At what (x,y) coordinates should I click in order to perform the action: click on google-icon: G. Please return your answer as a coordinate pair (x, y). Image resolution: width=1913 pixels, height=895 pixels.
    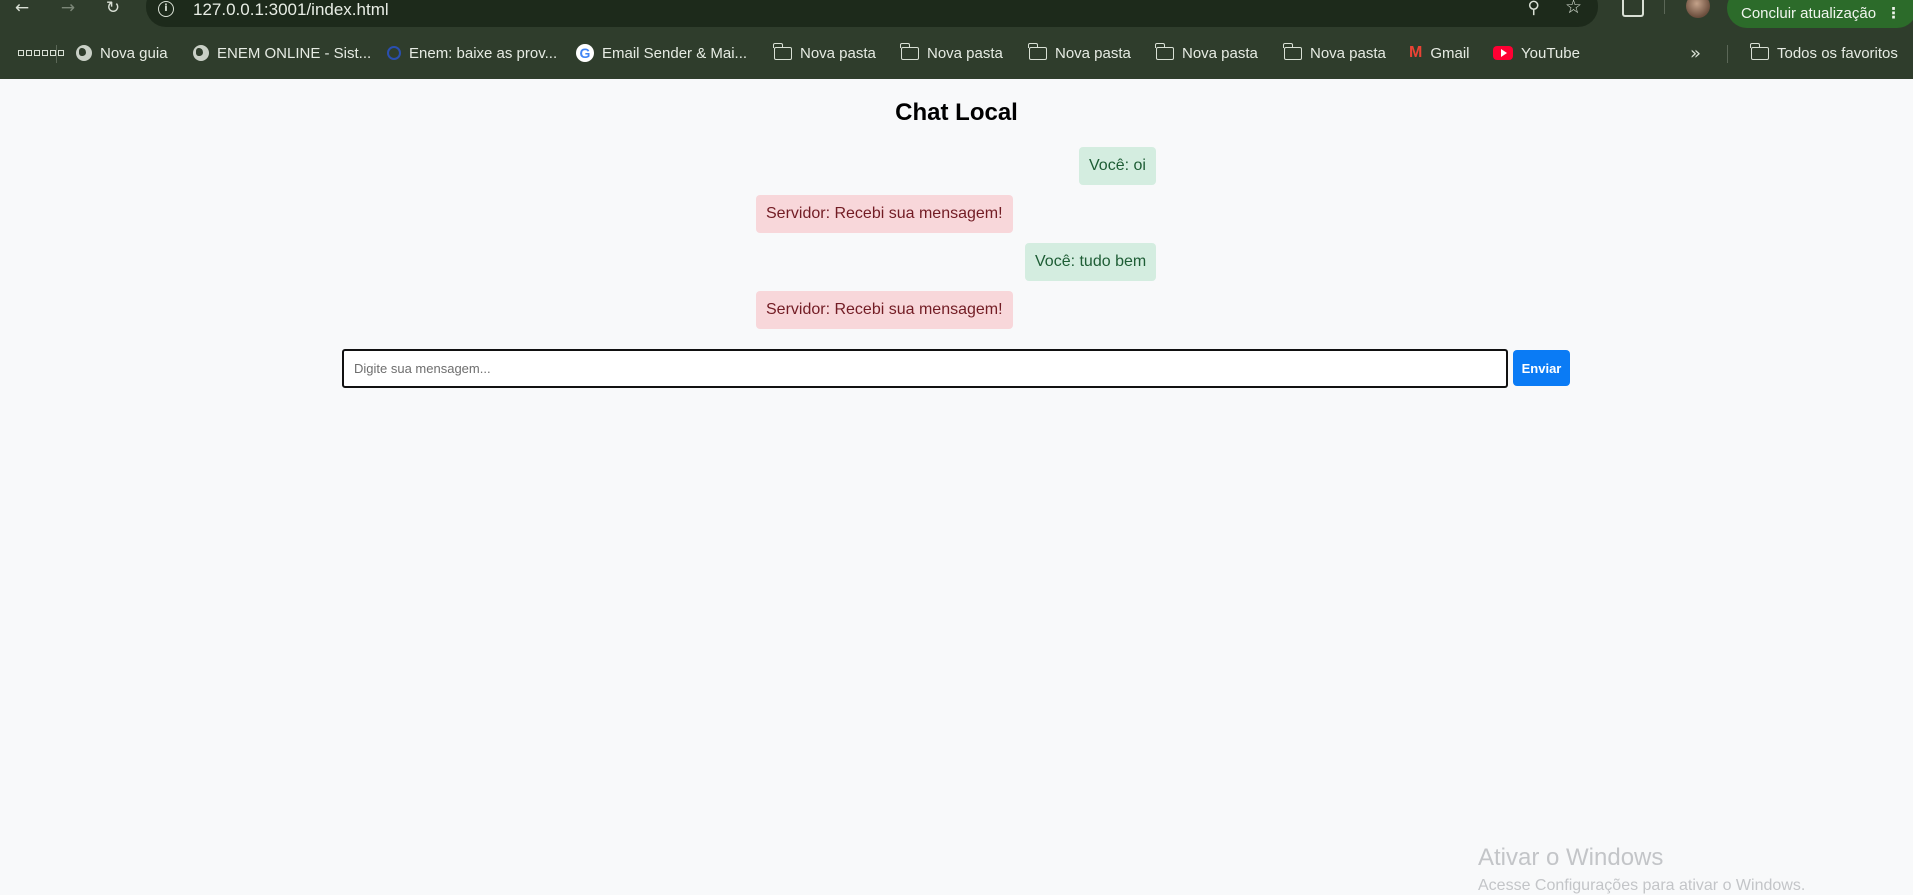
    Looking at the image, I should click on (585, 53).